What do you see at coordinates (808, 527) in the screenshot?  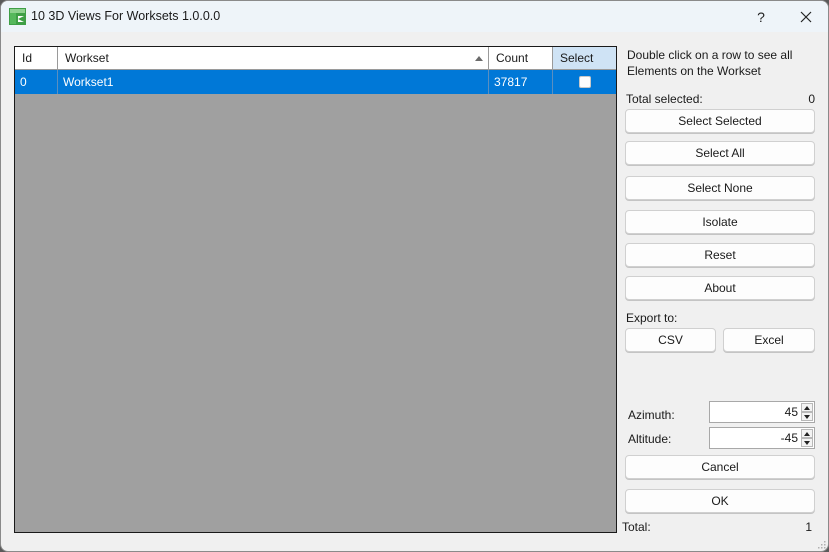 I see `total-value: 1` at bounding box center [808, 527].